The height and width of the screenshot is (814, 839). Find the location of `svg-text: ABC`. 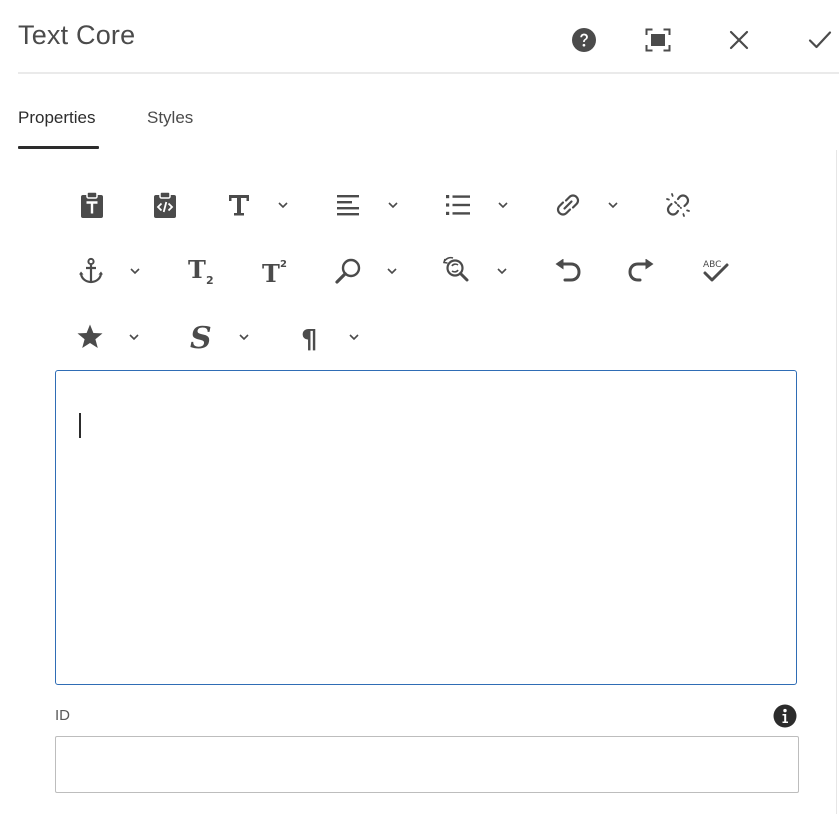

svg-text: ABC is located at coordinates (712, 265).